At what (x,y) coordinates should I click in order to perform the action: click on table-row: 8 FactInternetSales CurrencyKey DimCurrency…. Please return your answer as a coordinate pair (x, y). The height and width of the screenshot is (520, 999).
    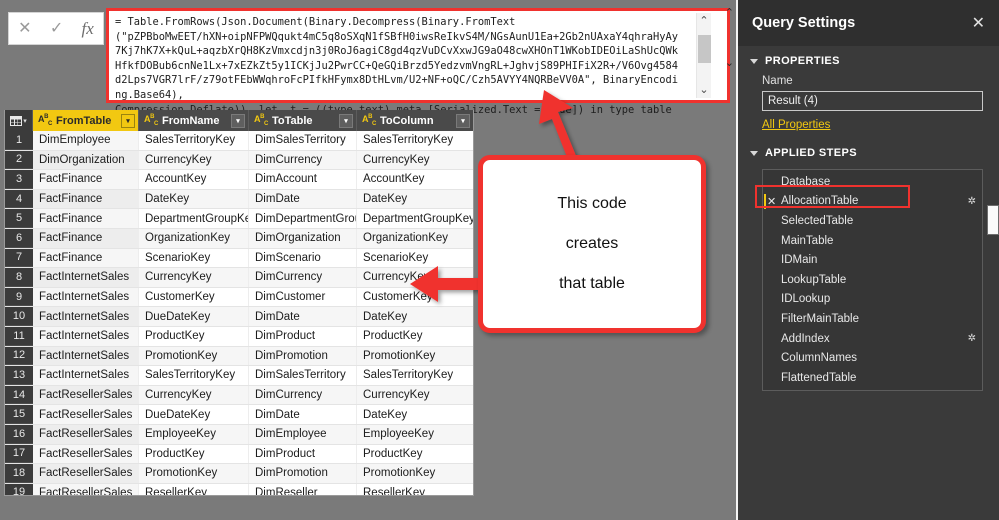
    Looking at the image, I should click on (239, 278).